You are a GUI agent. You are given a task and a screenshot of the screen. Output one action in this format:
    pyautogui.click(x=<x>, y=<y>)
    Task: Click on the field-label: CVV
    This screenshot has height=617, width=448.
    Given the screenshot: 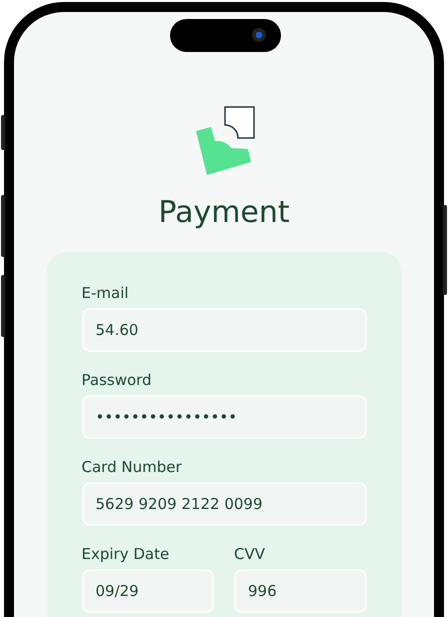 What is the action you would take?
    pyautogui.click(x=250, y=554)
    